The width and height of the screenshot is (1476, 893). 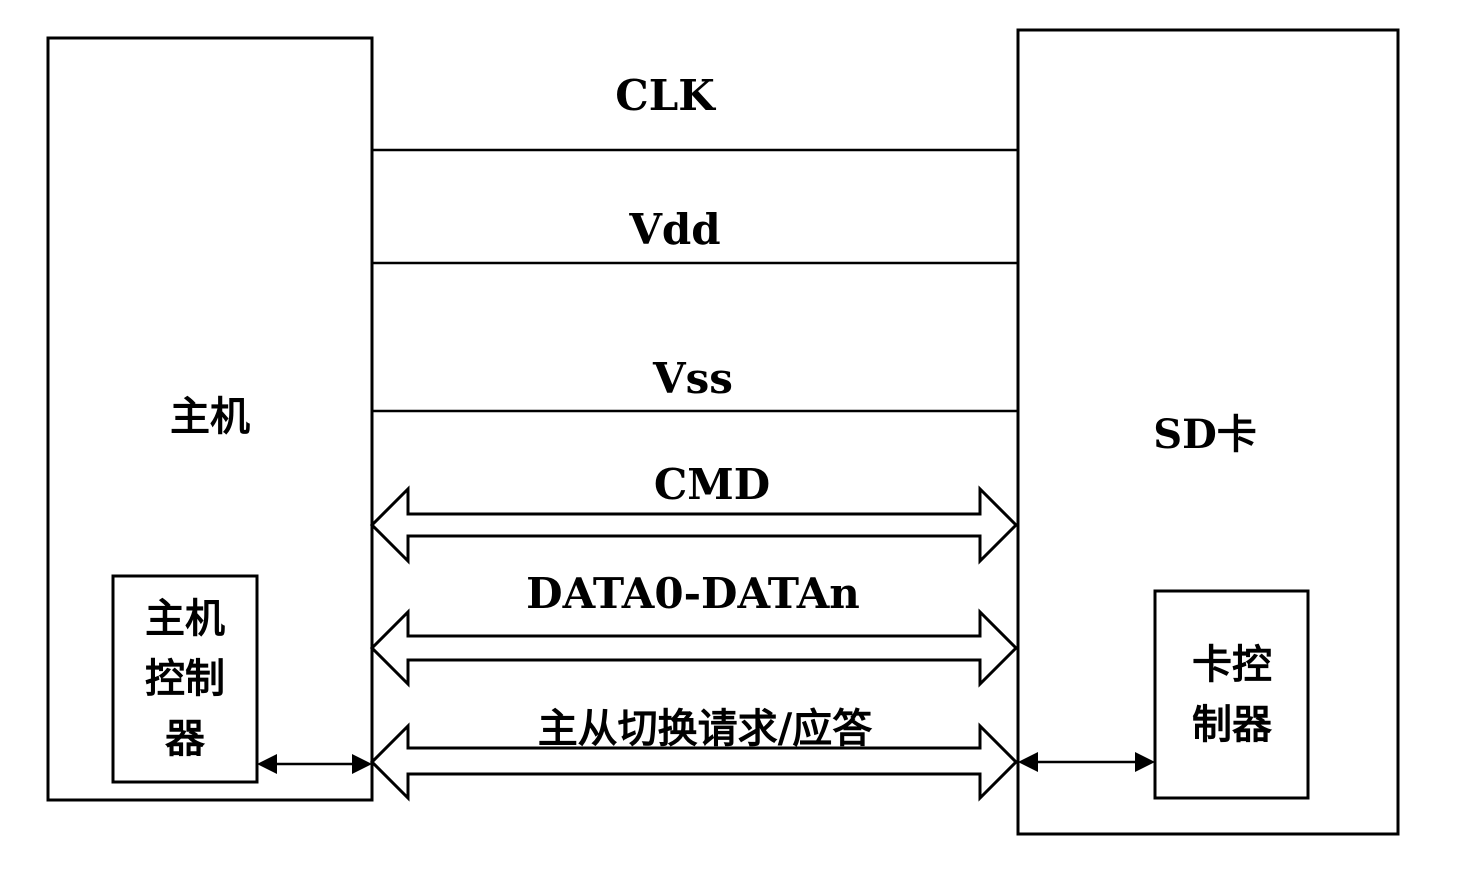 I want to click on data-label: DATA0-DATAn, so click(x=693, y=593).